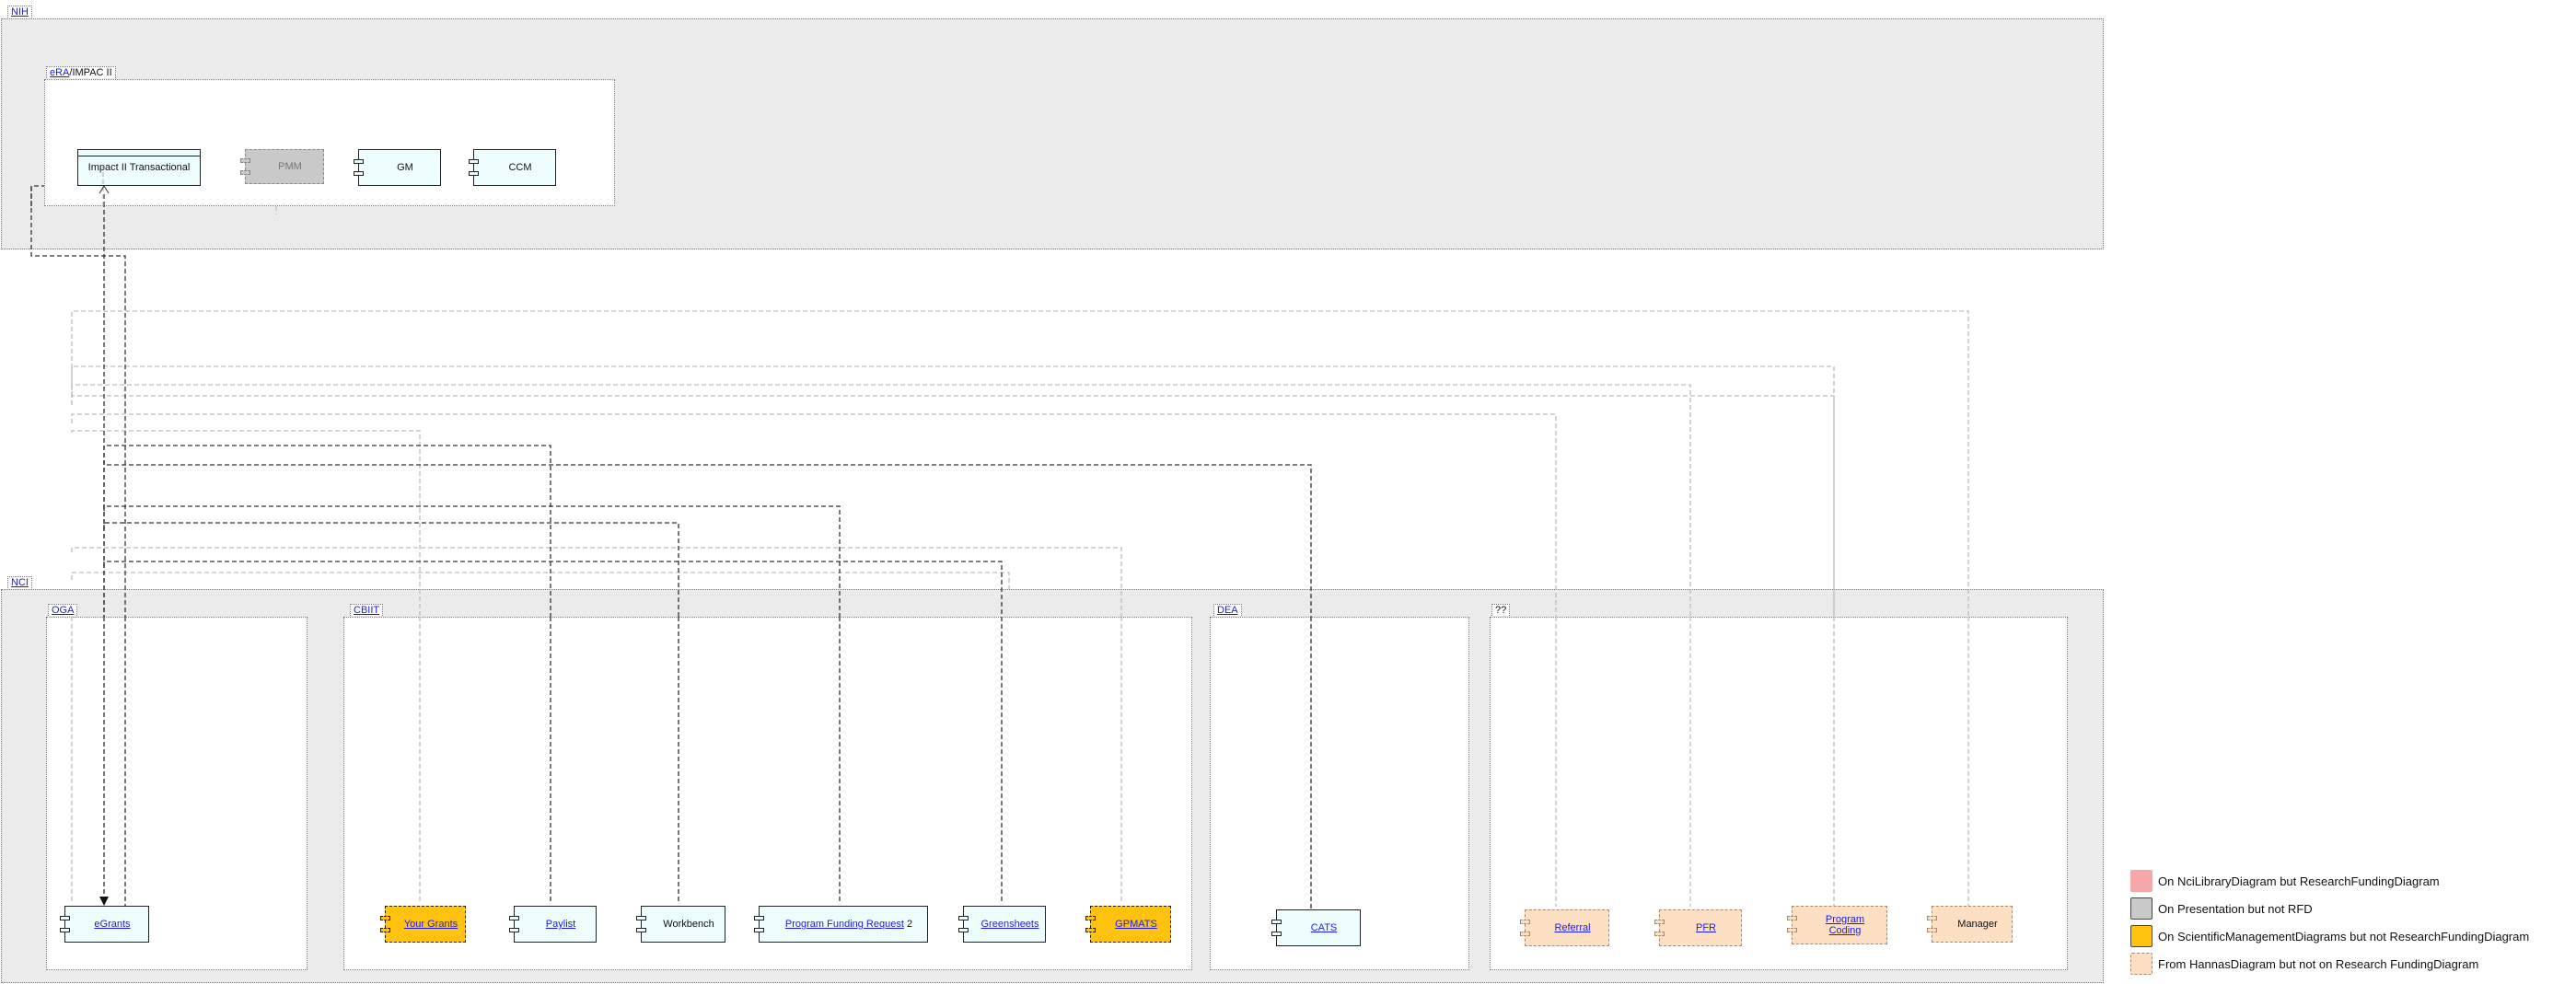 The width and height of the screenshot is (2576, 984). I want to click on manager-label: Manager, so click(1977, 924).